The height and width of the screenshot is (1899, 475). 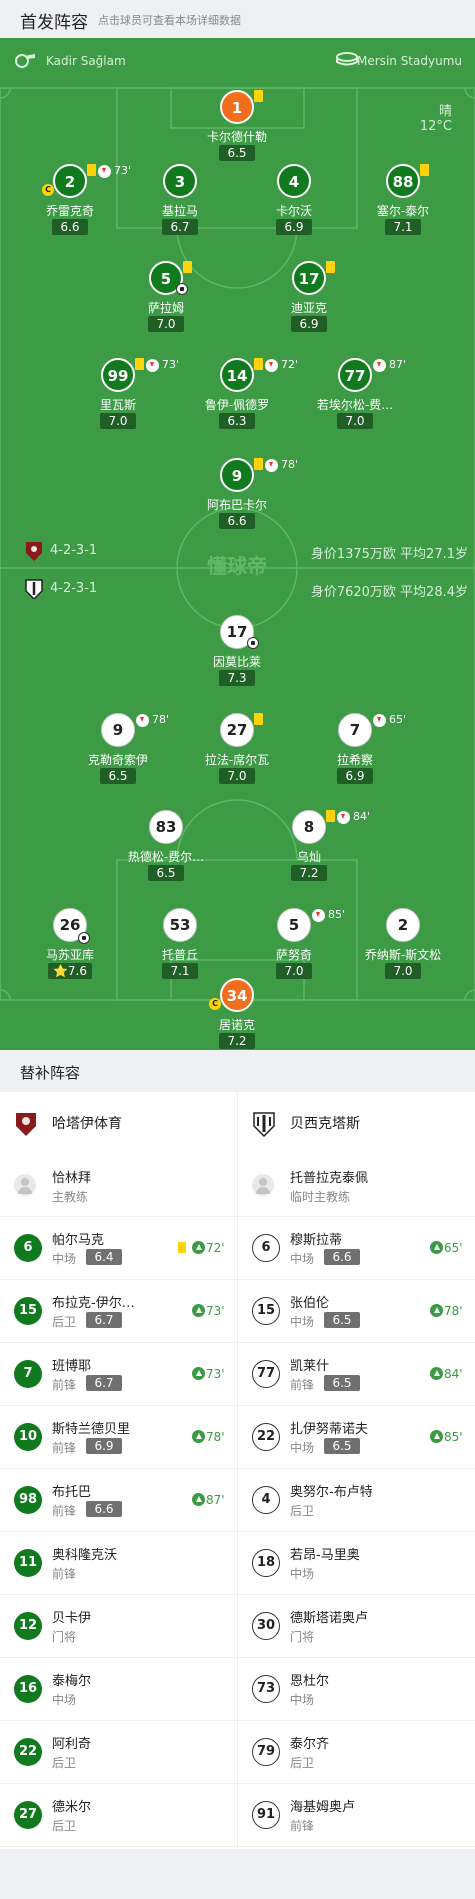 What do you see at coordinates (70, 971) in the screenshot?
I see `player-rating: ⭐7.6` at bounding box center [70, 971].